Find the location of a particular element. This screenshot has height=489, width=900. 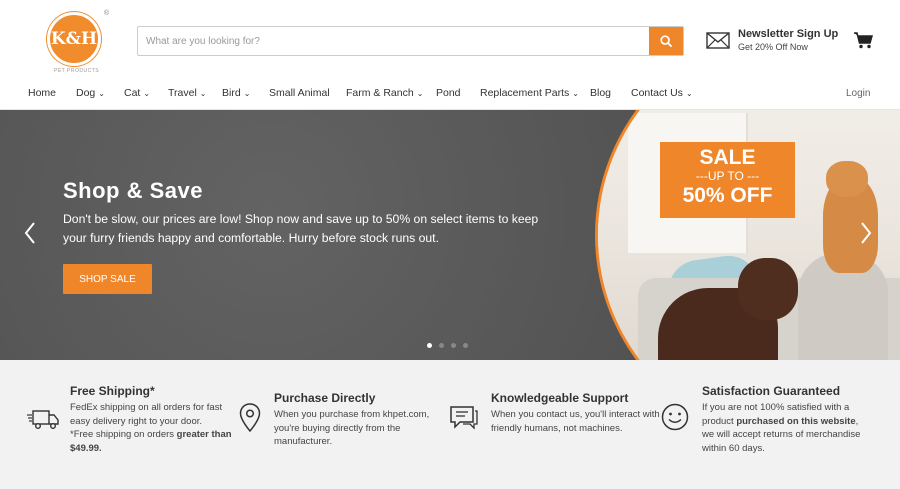

registered-mark: ® is located at coordinates (106, 13).